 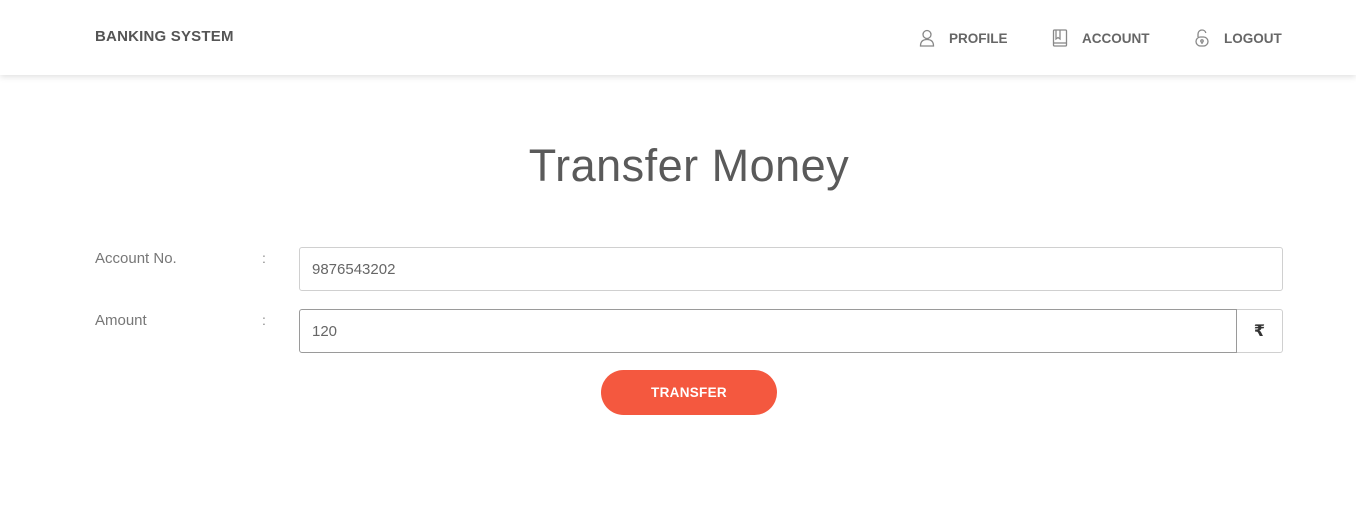 I want to click on account-number-label: Account No., so click(x=136, y=258).